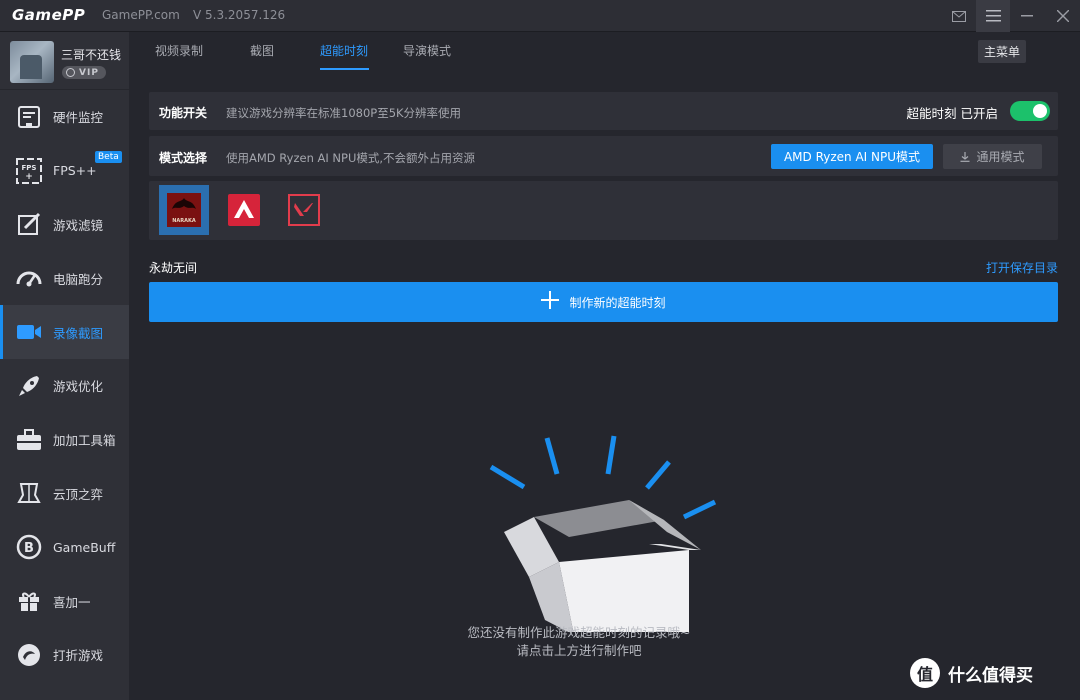  I want to click on sidebar-item-label: 游戏优化, so click(78, 387).